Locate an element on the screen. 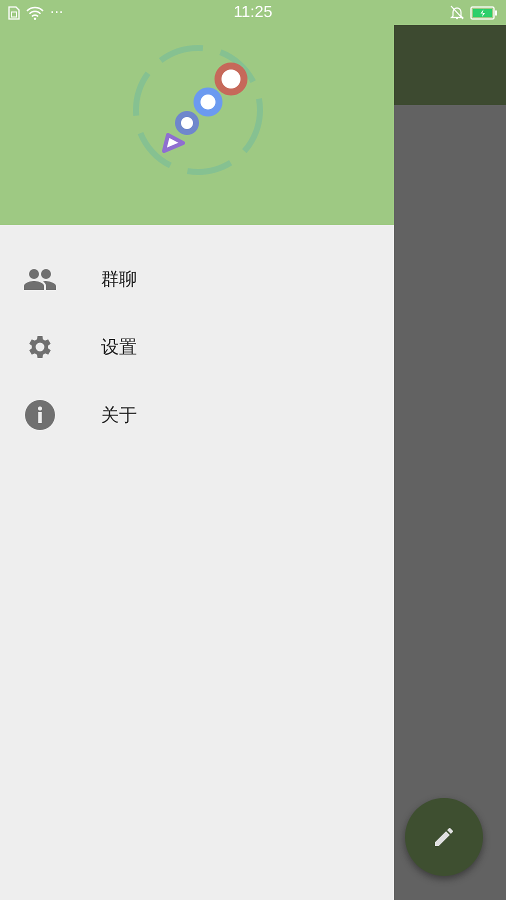  sim-icon is located at coordinates (14, 13).